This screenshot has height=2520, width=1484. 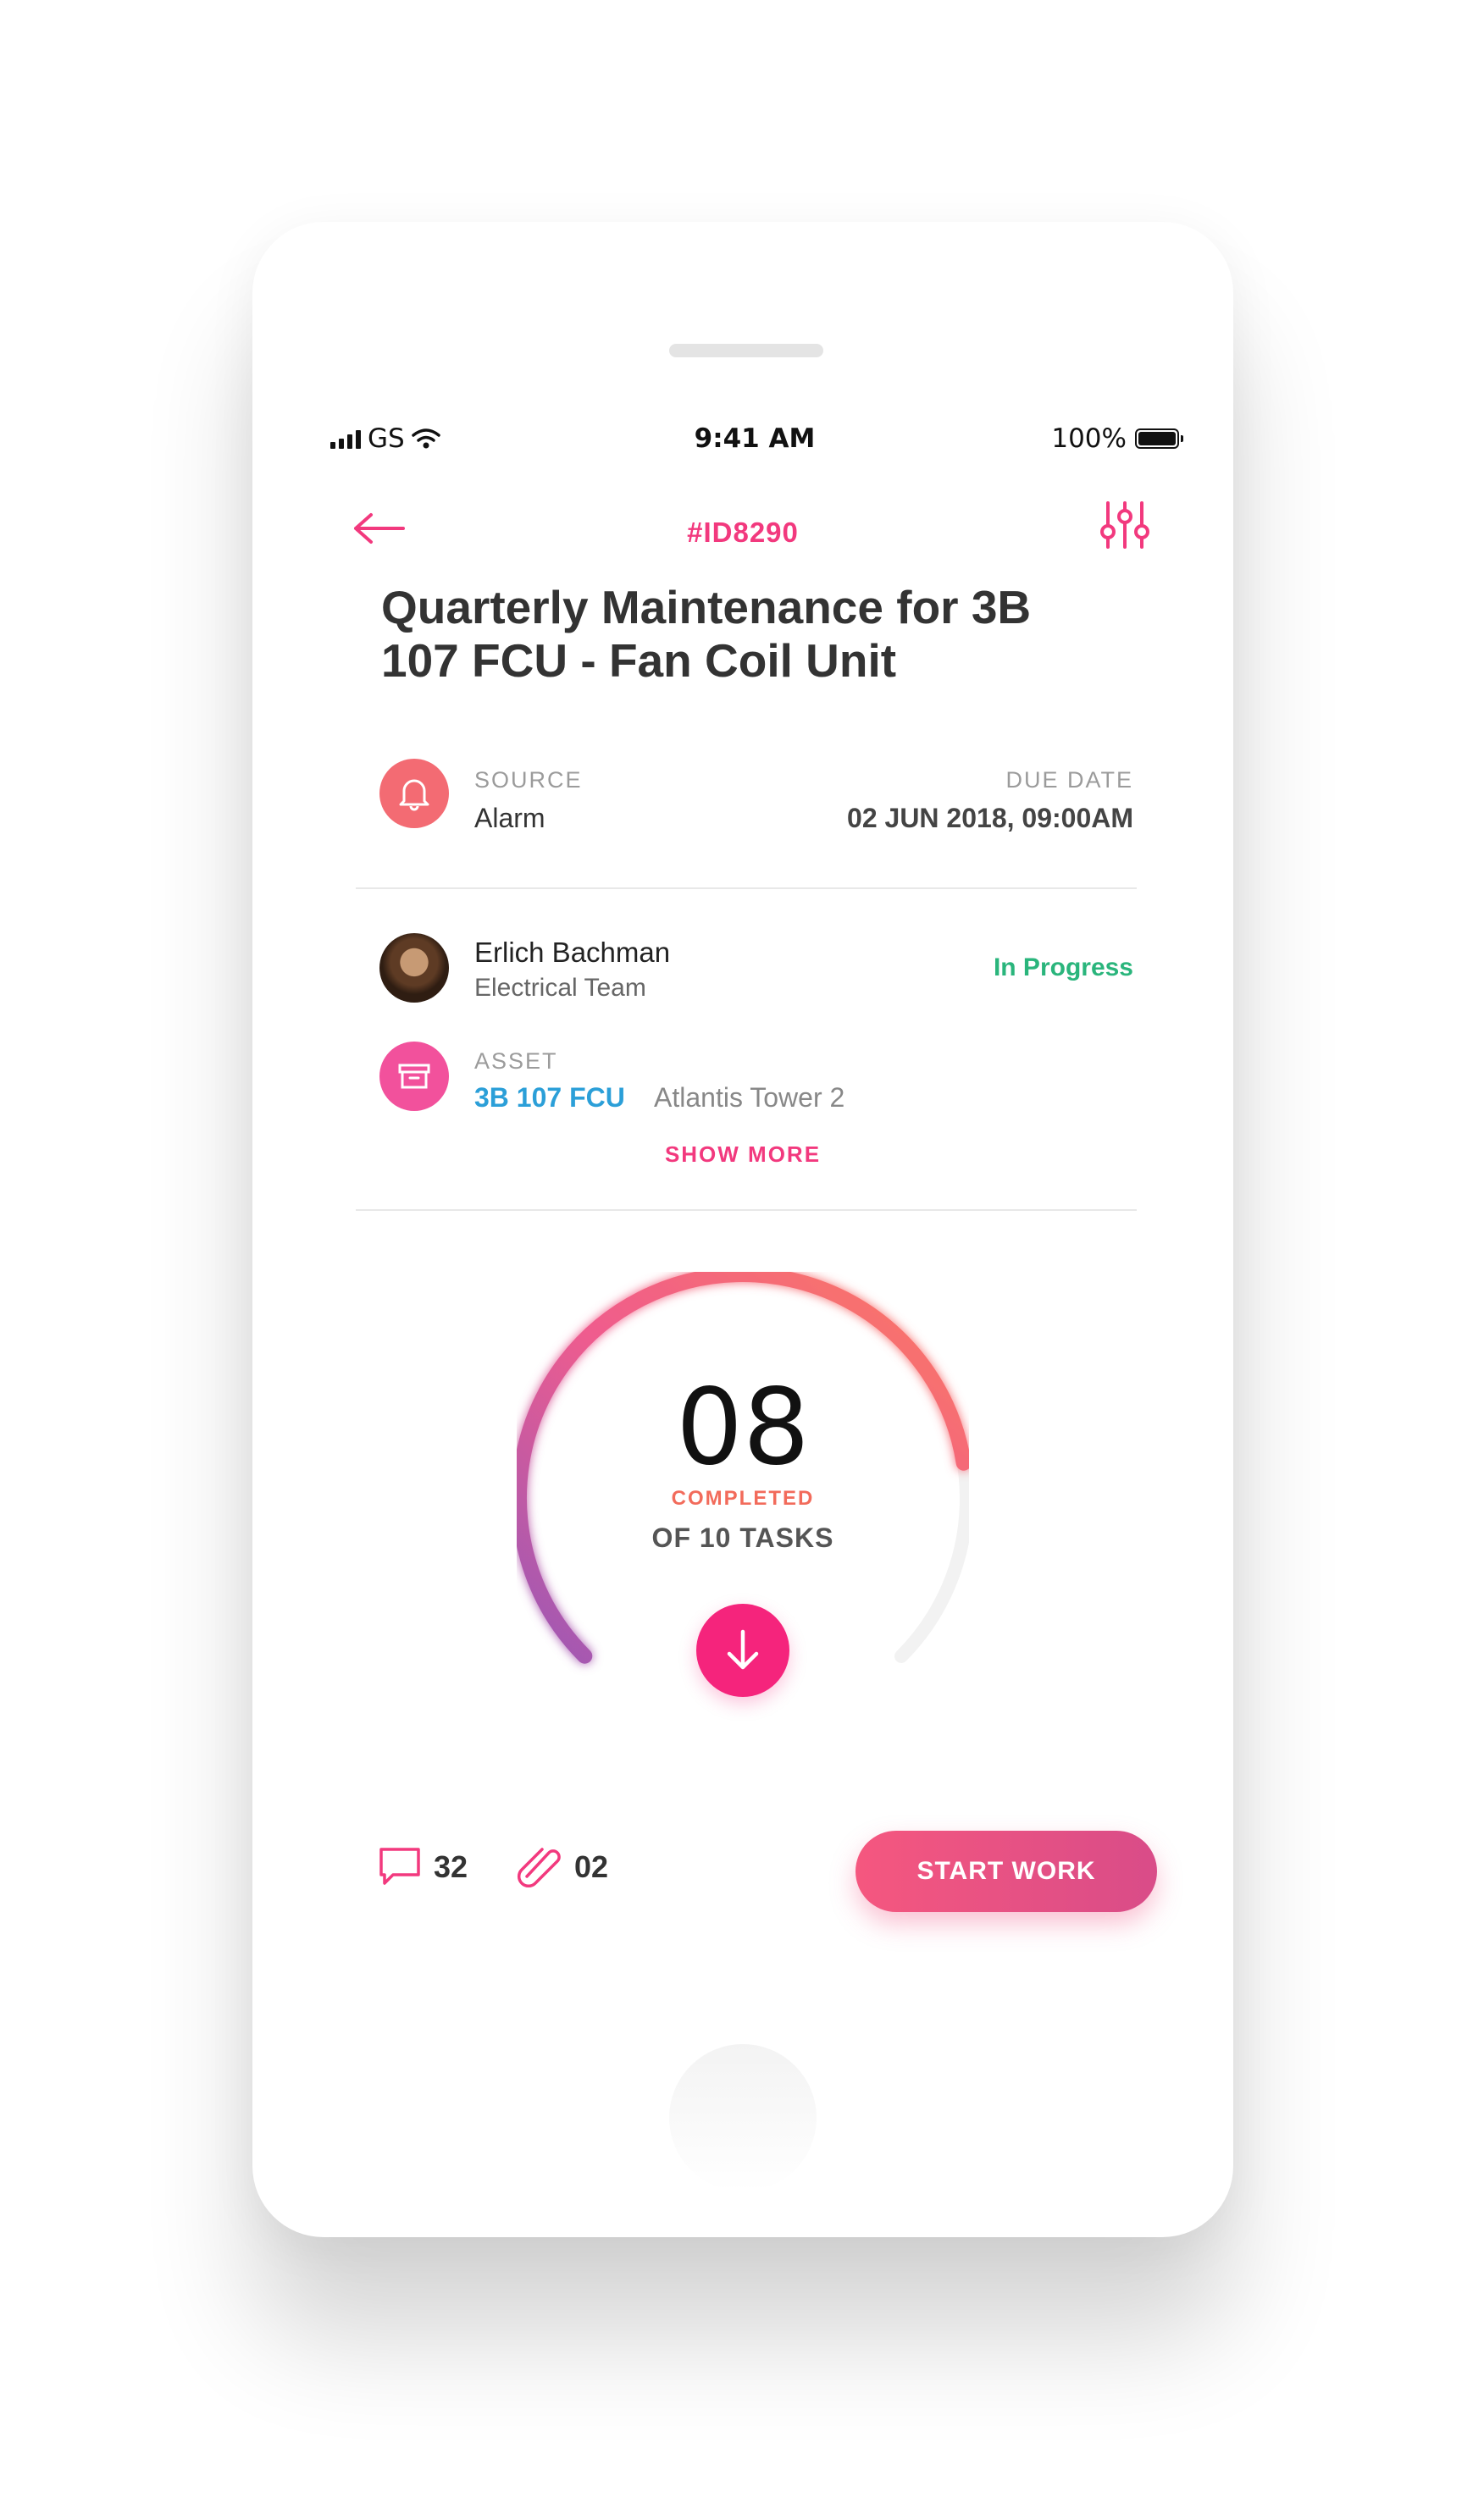 I want to click on source-value: Alarm, so click(x=509, y=818).